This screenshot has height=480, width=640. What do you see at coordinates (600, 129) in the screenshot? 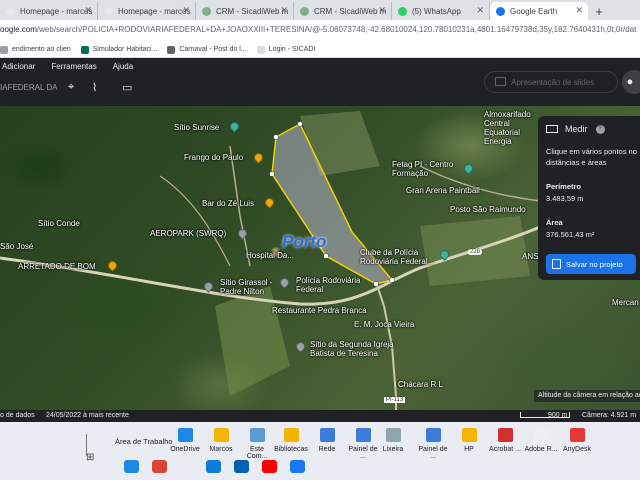
I see `help-icon: ?` at bounding box center [600, 129].